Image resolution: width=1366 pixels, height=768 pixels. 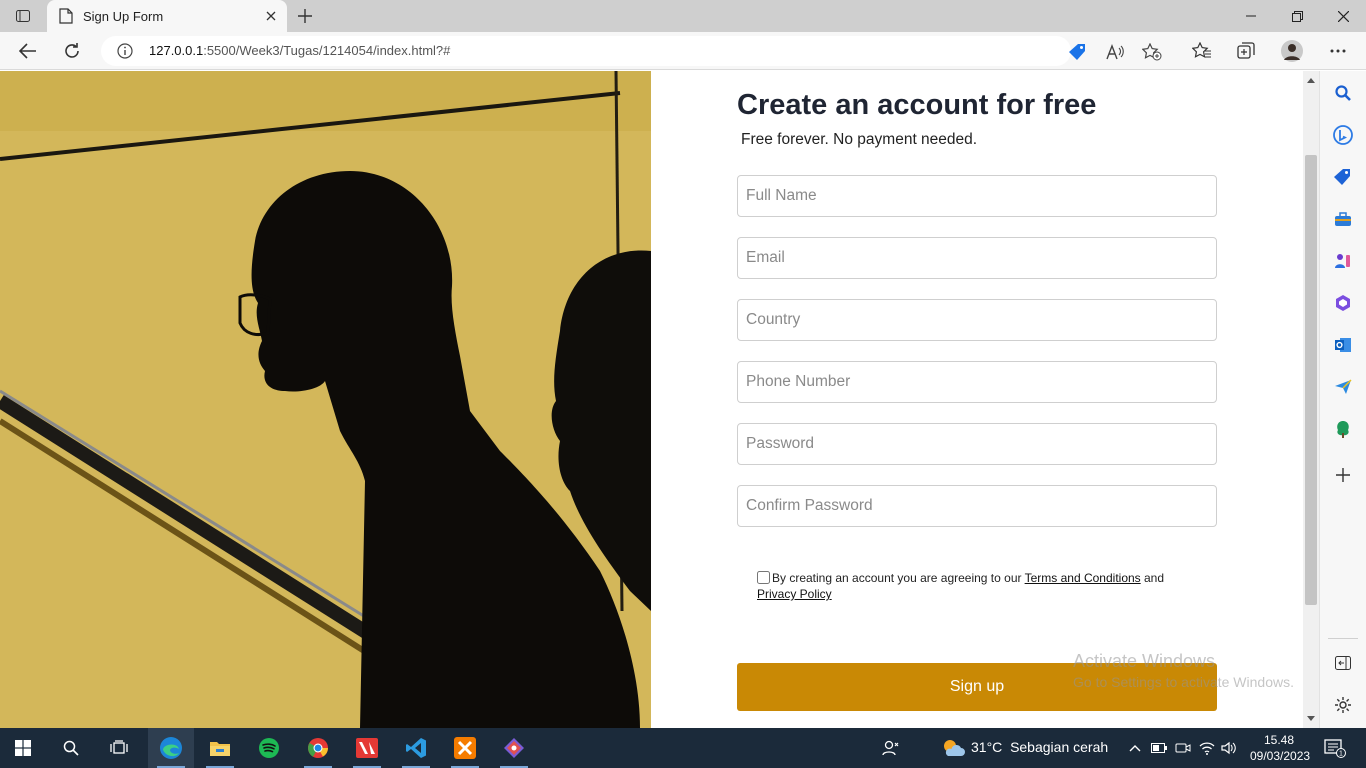 I want to click on form-title: Create an account for free, so click(x=917, y=105).